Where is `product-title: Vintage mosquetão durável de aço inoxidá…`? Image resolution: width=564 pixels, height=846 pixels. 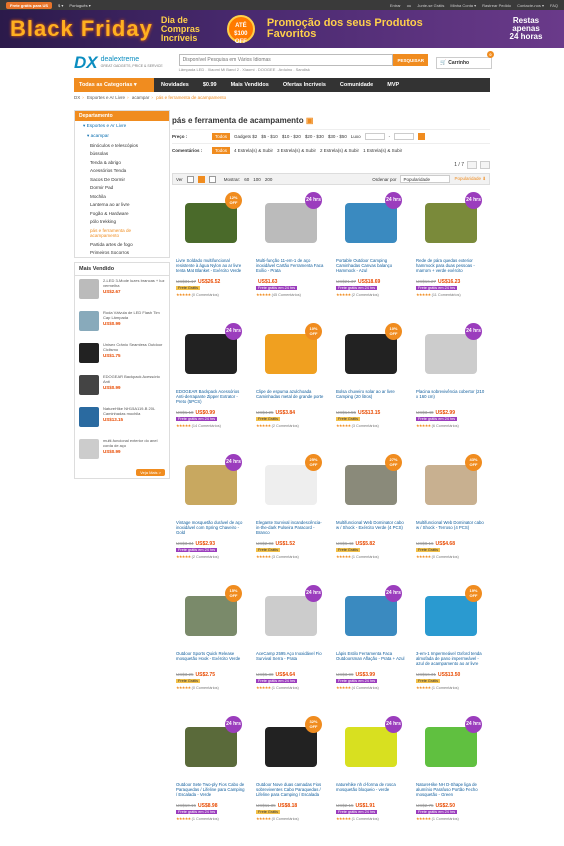
product-title: Vintage mosquetão durável de aço inoxidá… is located at coordinates (211, 530).